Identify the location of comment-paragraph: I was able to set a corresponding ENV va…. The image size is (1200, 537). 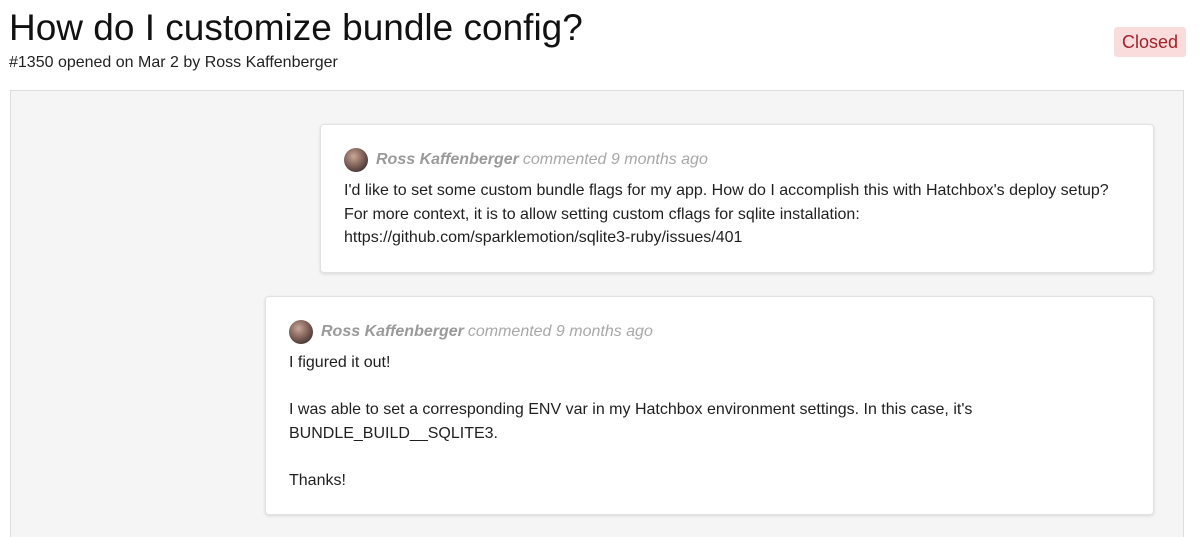
(631, 421).